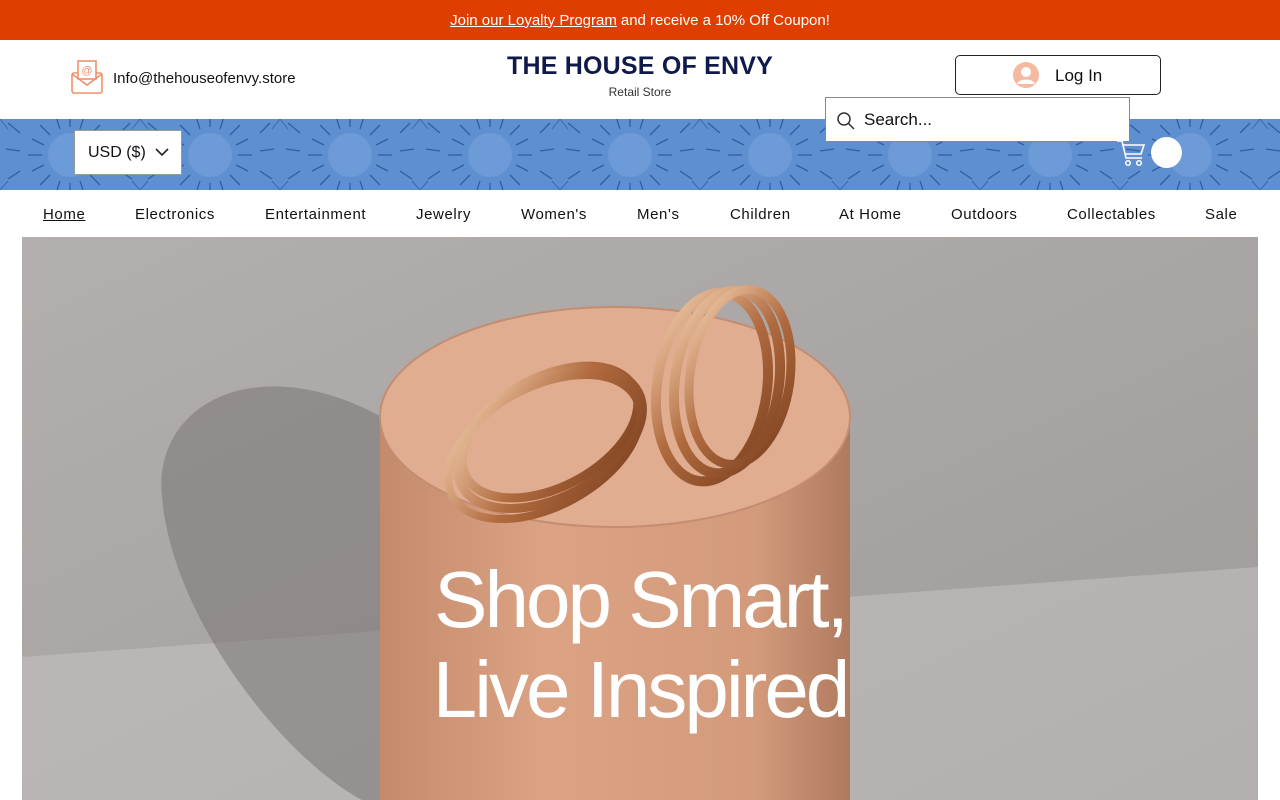 This screenshot has width=1280, height=800. What do you see at coordinates (554, 214) in the screenshot?
I see `nav-item-womens: Women's` at bounding box center [554, 214].